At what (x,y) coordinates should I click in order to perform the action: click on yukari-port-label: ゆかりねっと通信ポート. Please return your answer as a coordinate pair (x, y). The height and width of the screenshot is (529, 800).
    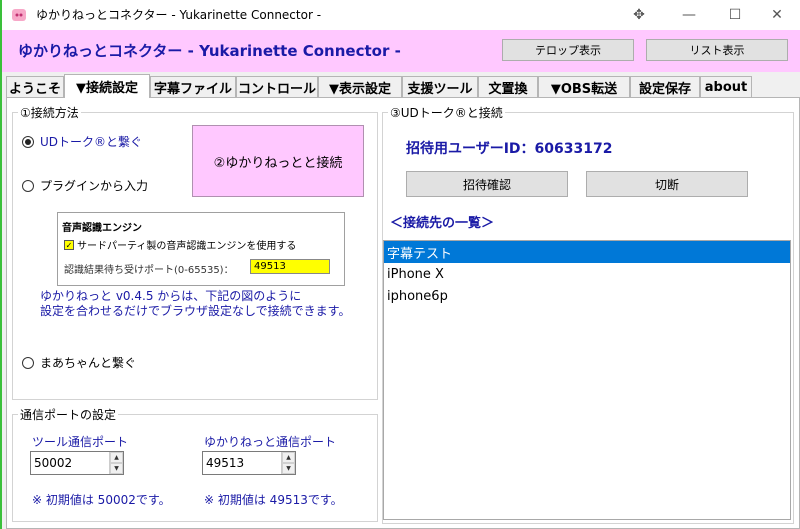
    Looking at the image, I should click on (270, 442).